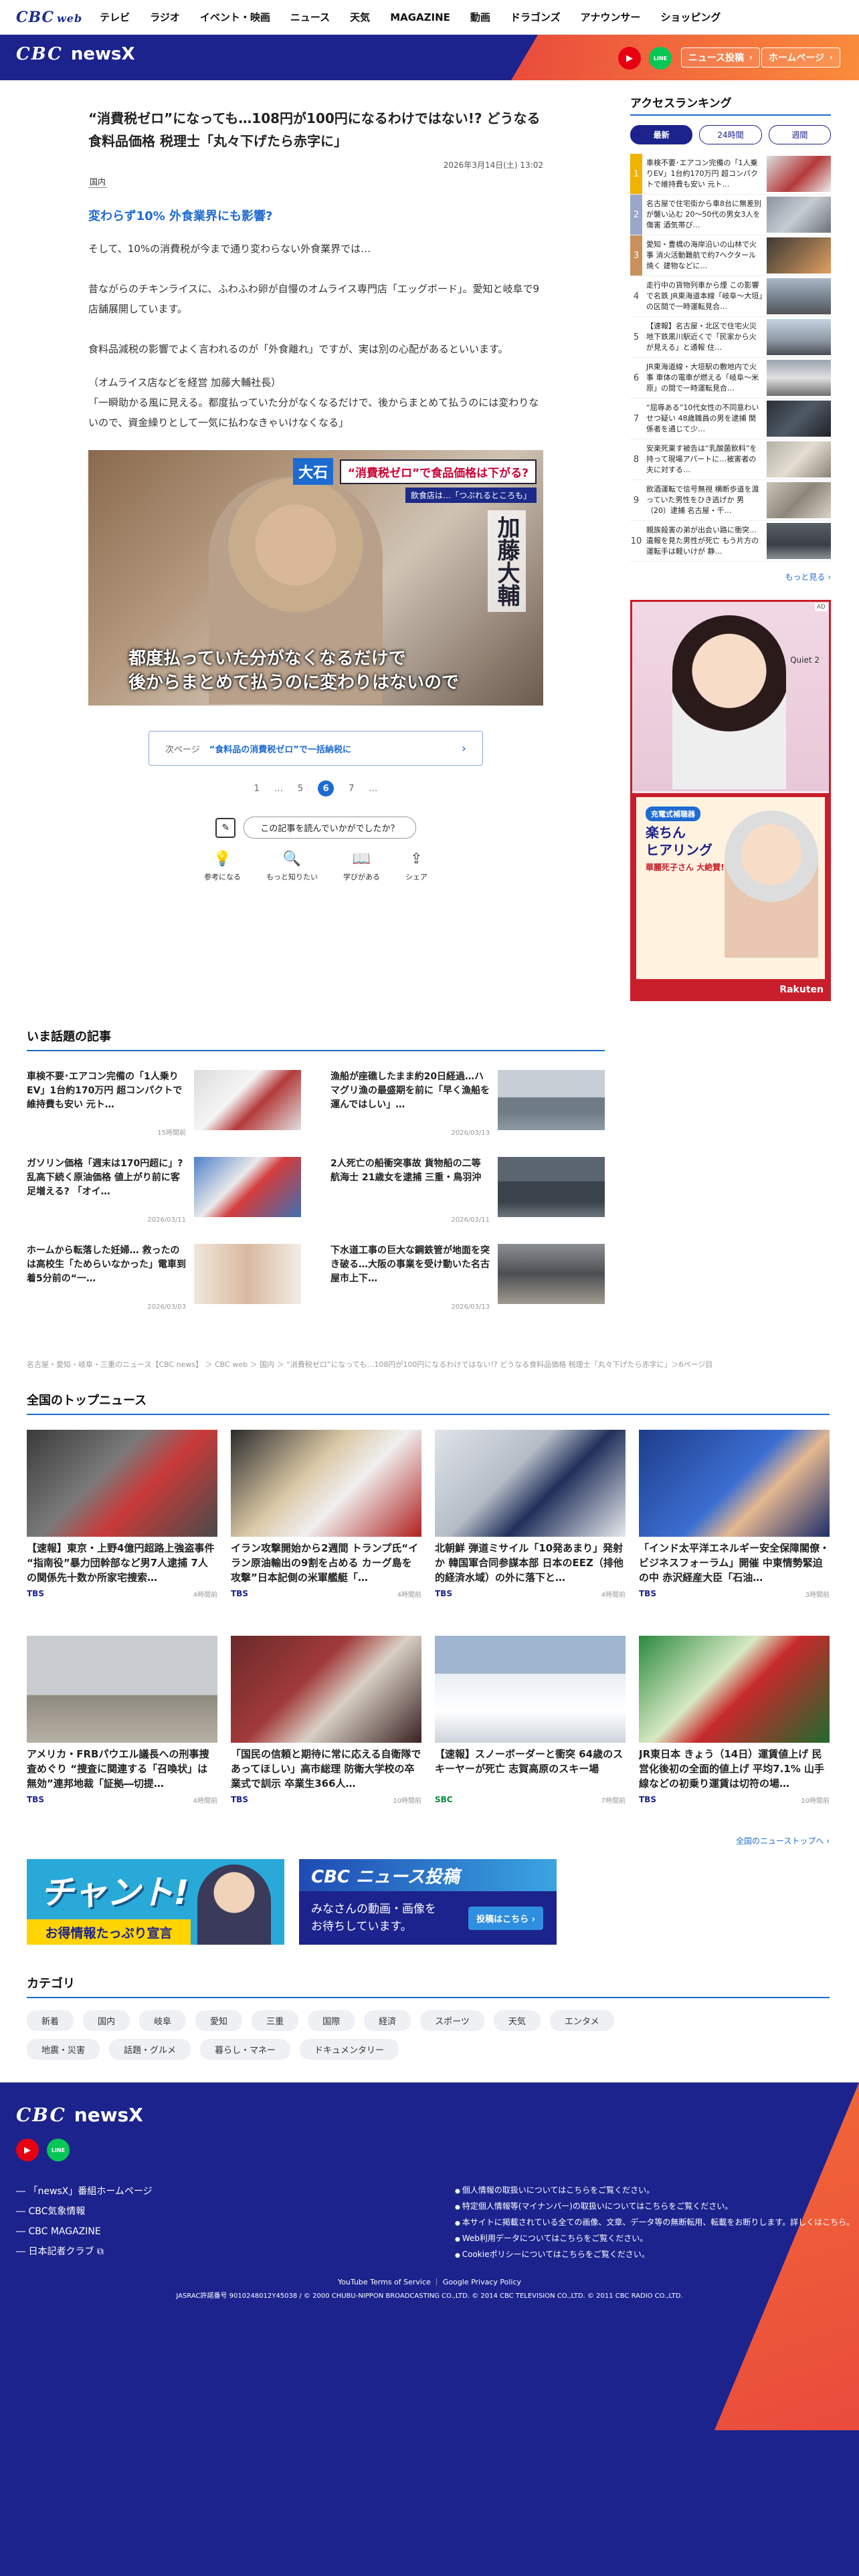 The image size is (859, 2576). What do you see at coordinates (245, 2049) in the screenshot?
I see `category-chip: 暮らし・マネー` at bounding box center [245, 2049].